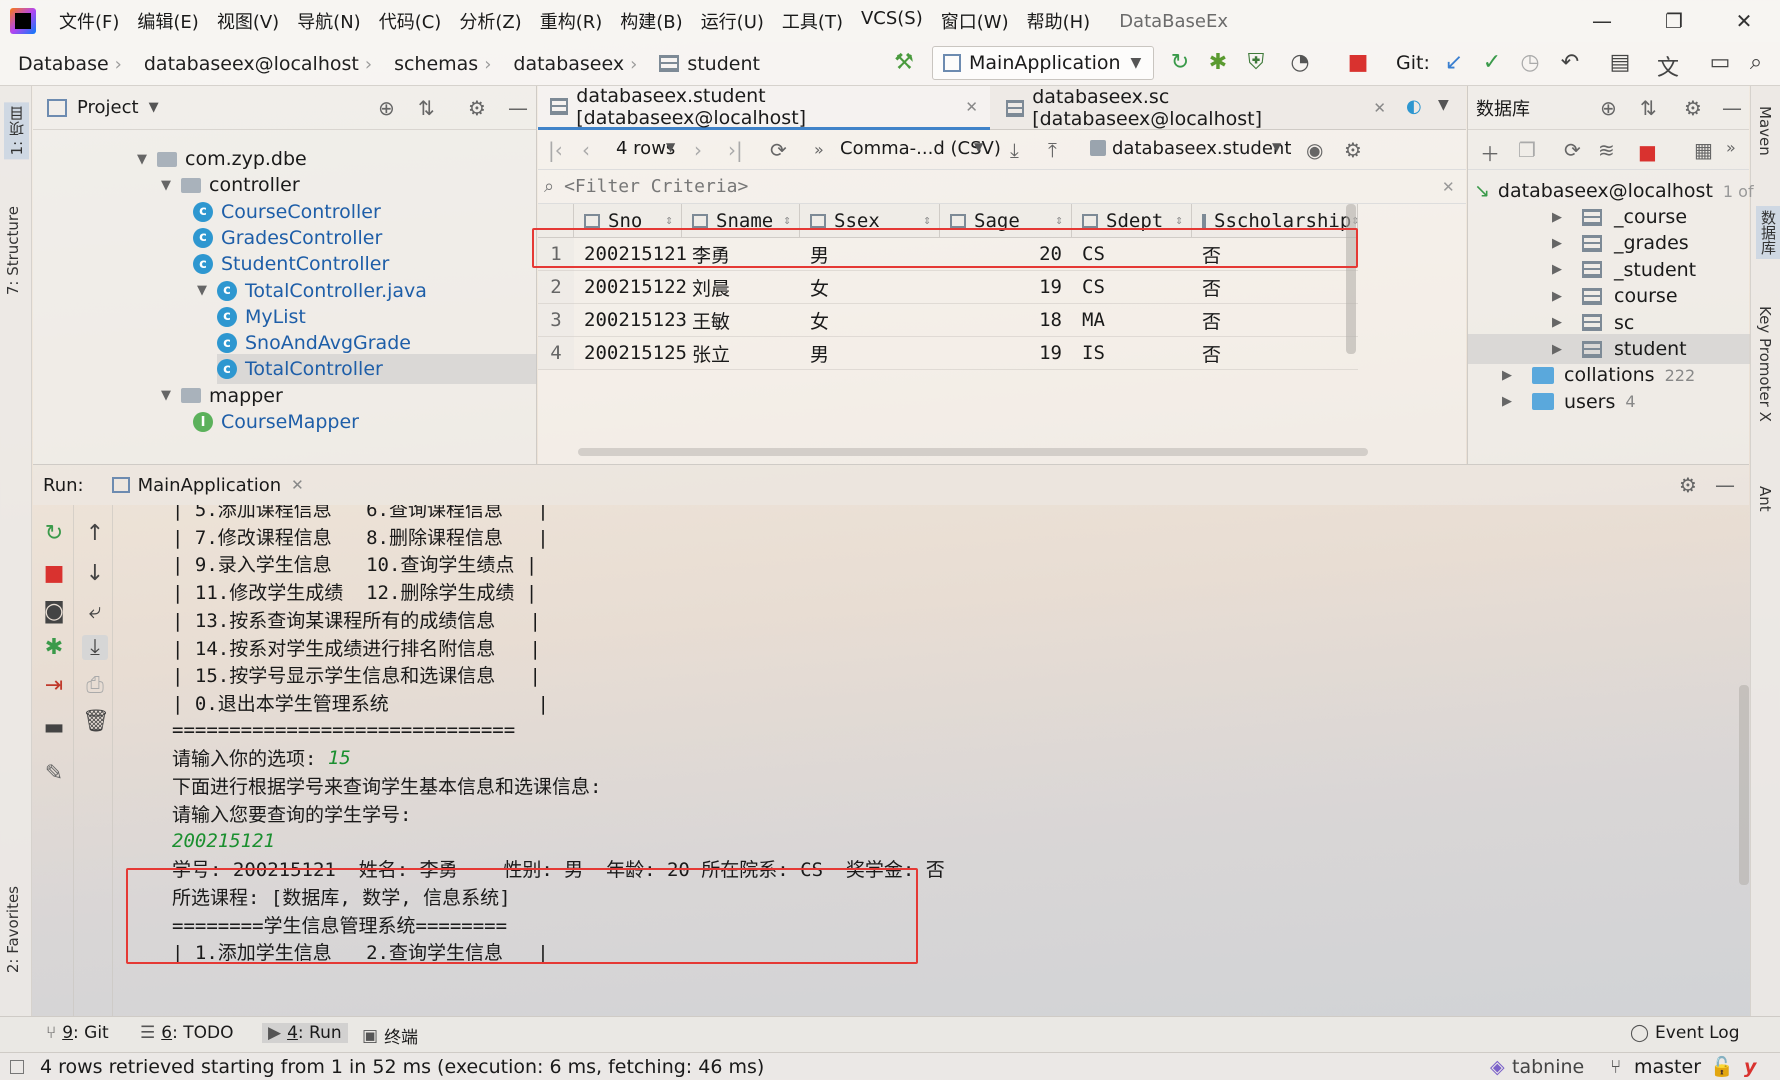  Describe the element at coordinates (1722, 1066) in the screenshot. I see `lock-icon: 🔓` at that location.